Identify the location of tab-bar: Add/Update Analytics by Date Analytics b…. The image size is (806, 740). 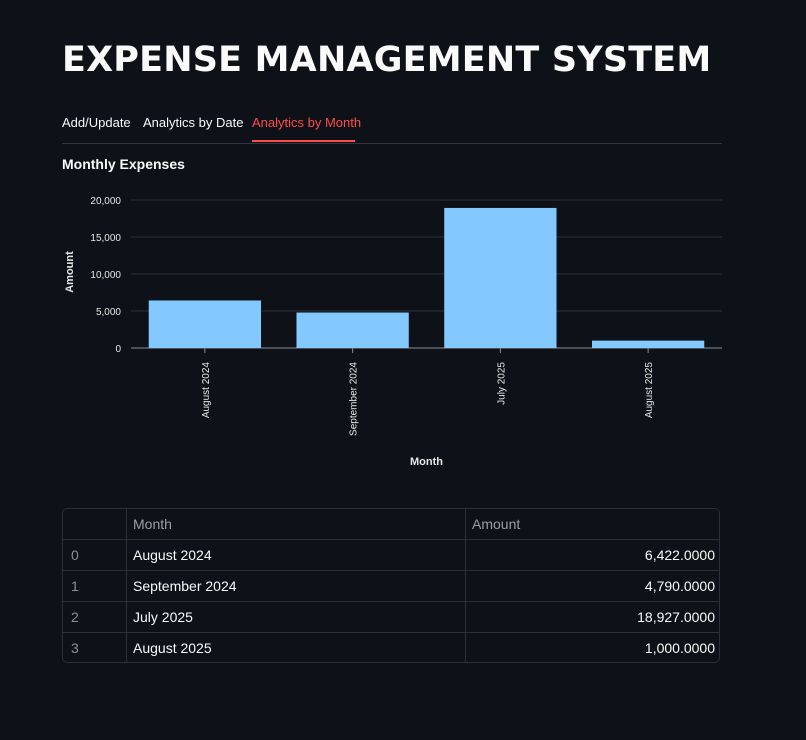
(392, 126).